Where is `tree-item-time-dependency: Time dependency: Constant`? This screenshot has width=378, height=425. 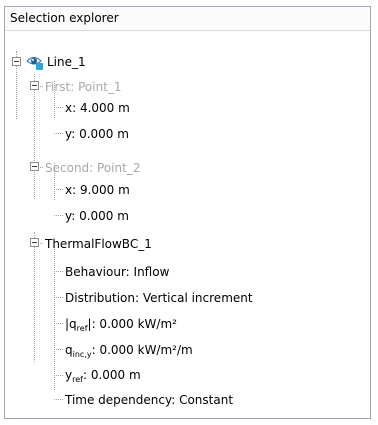
tree-item-time-dependency: Time dependency: Constant is located at coordinates (149, 400).